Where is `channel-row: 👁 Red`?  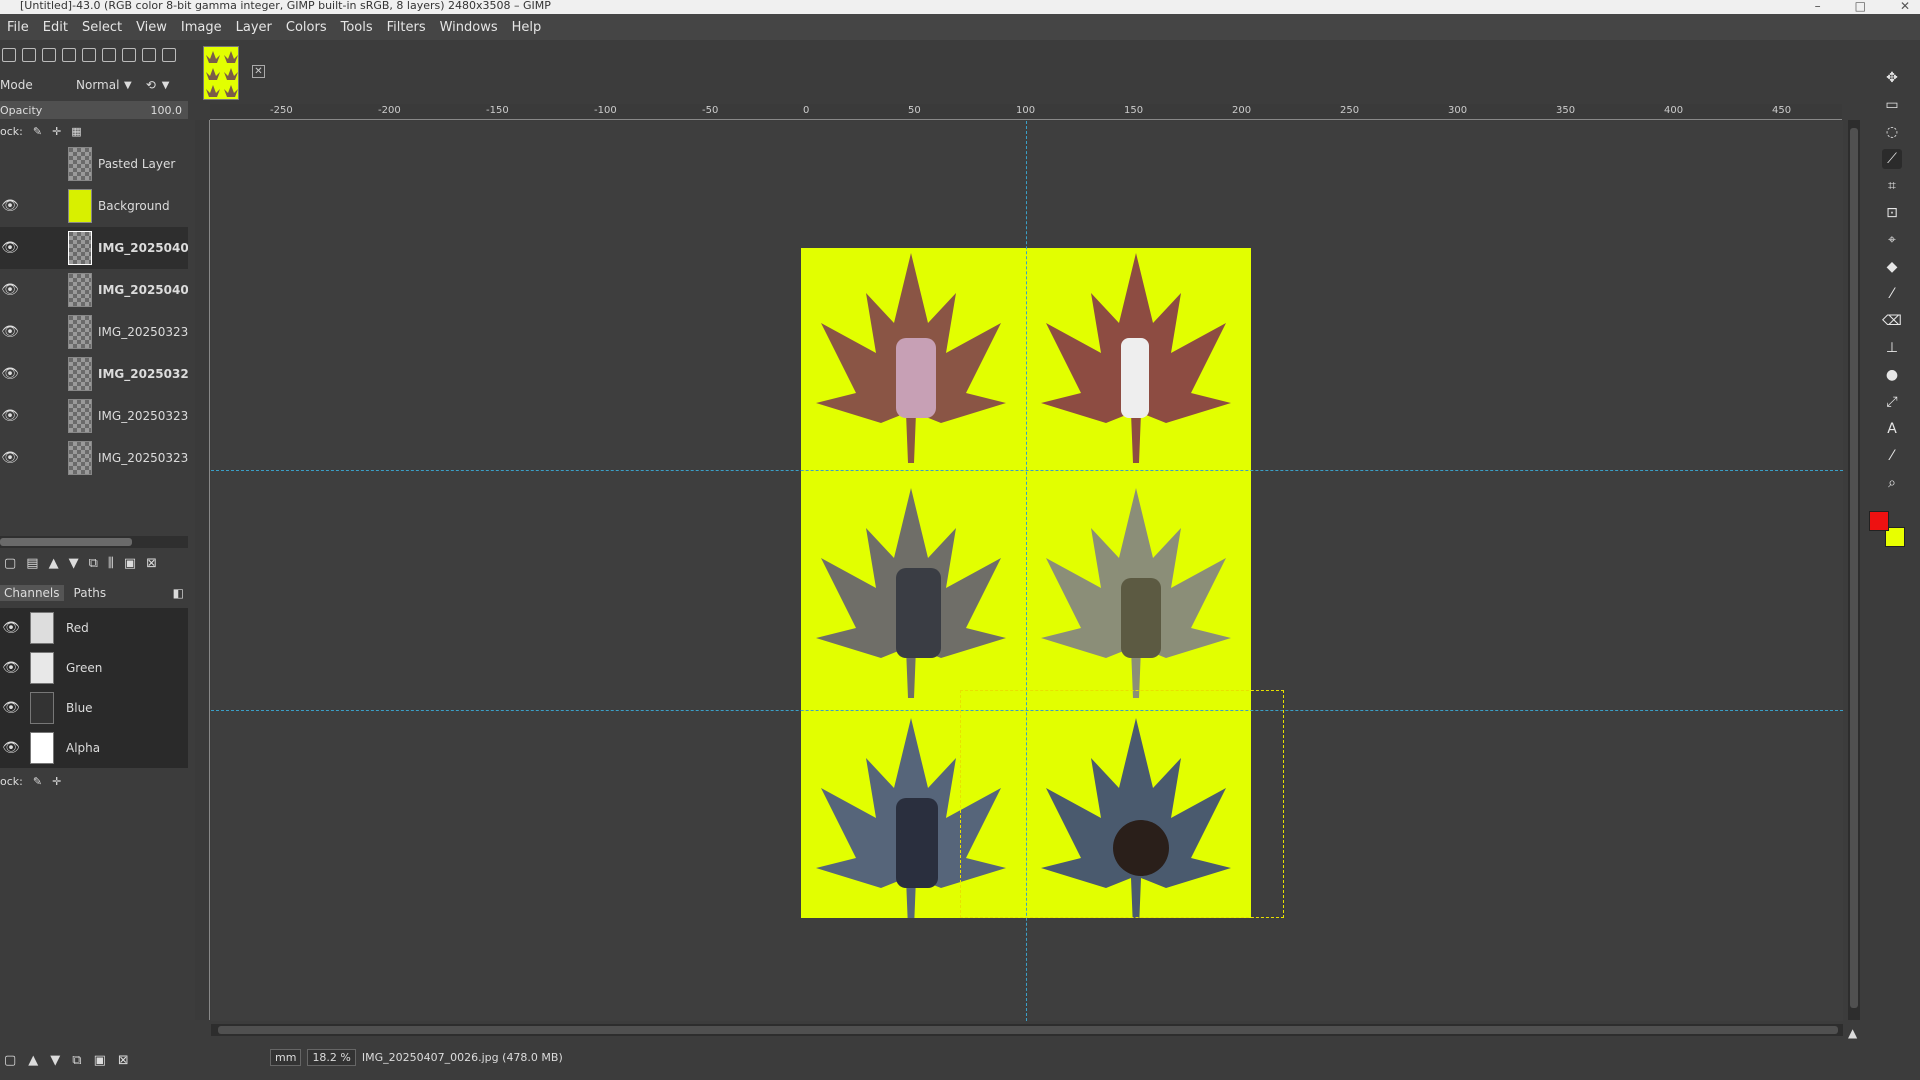
channel-row: 👁 Red is located at coordinates (94, 628).